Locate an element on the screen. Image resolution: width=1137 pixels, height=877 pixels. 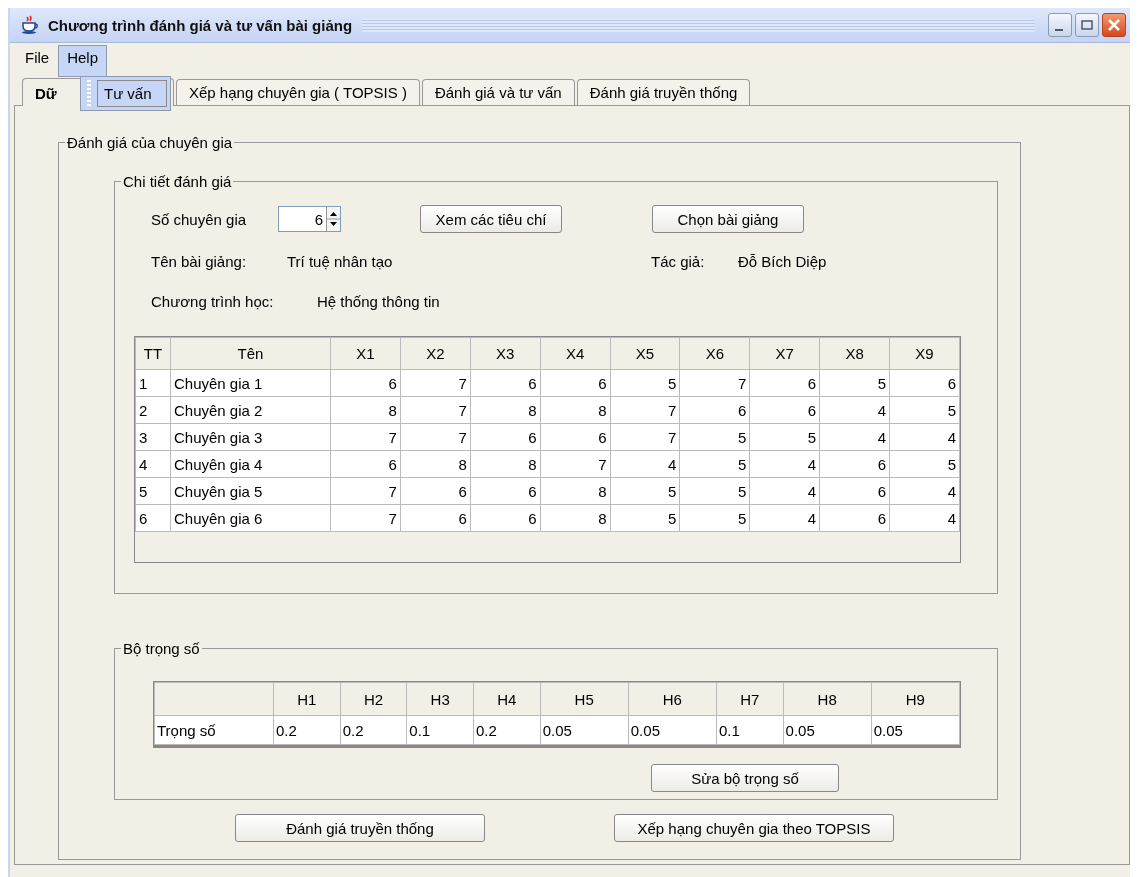
row-header: Trọng số is located at coordinates (214, 730).